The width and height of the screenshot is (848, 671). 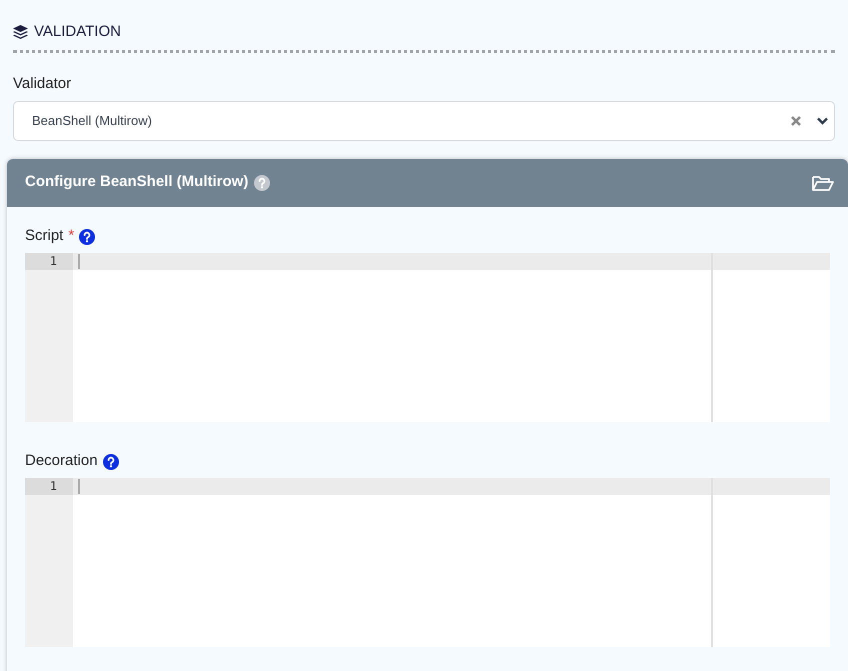 What do you see at coordinates (796, 121) in the screenshot?
I see `clear-icon` at bounding box center [796, 121].